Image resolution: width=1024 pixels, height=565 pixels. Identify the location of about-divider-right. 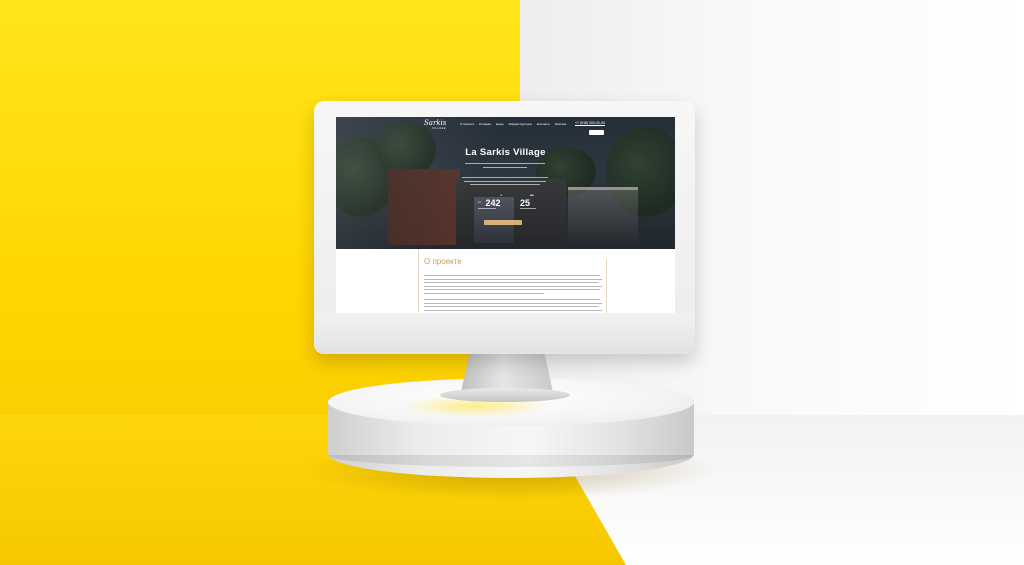
(606, 286).